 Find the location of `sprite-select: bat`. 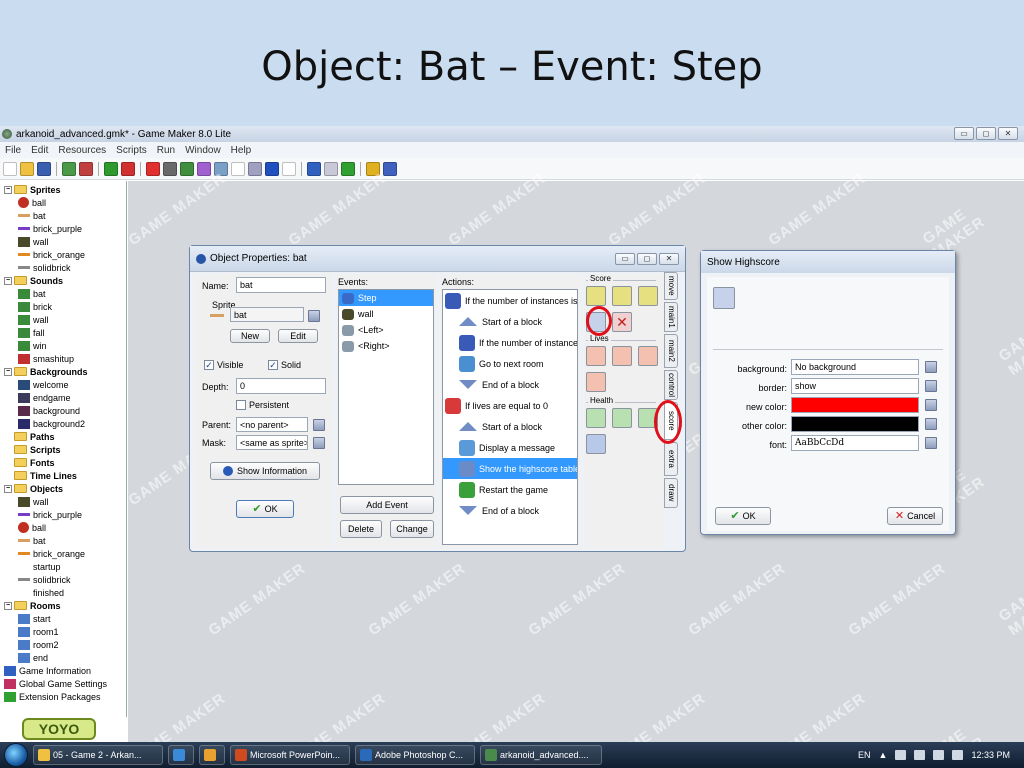

sprite-select: bat is located at coordinates (267, 314).